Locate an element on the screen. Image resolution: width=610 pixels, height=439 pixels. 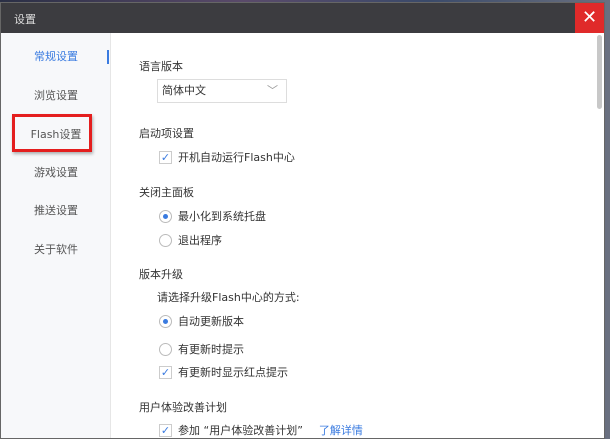
radio-notify-update: 有更新时提示 is located at coordinates (201, 349).